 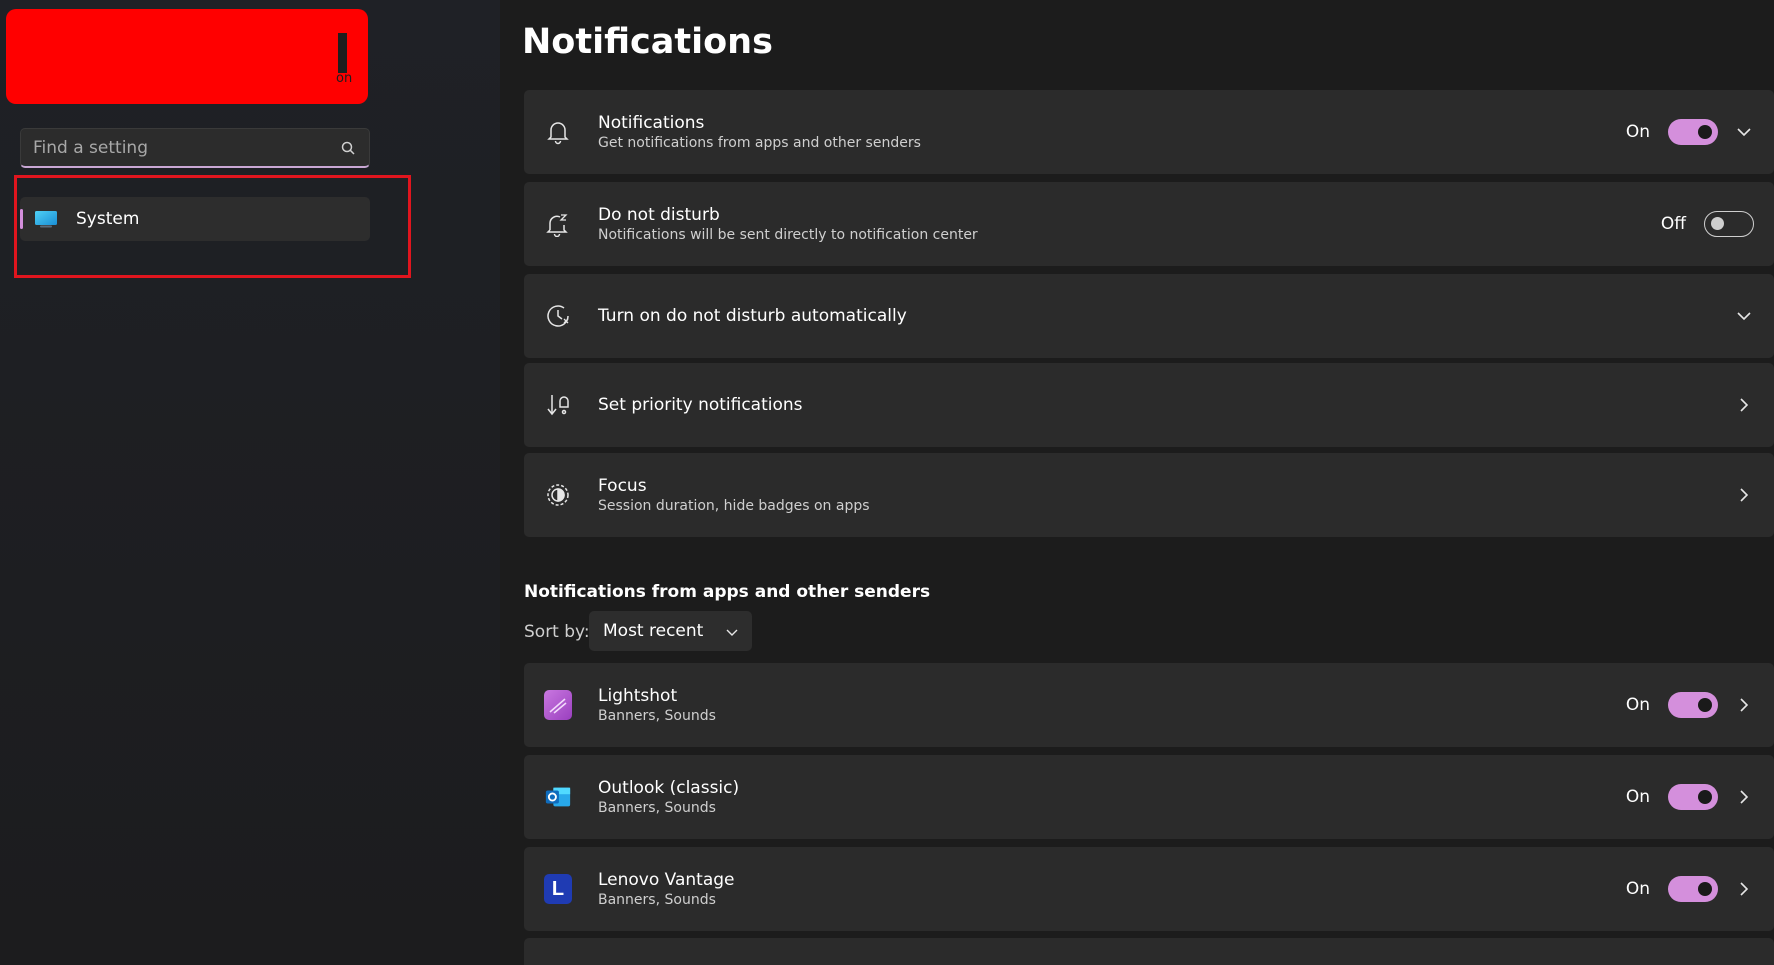 I want to click on card-title: Notifications, so click(x=651, y=122).